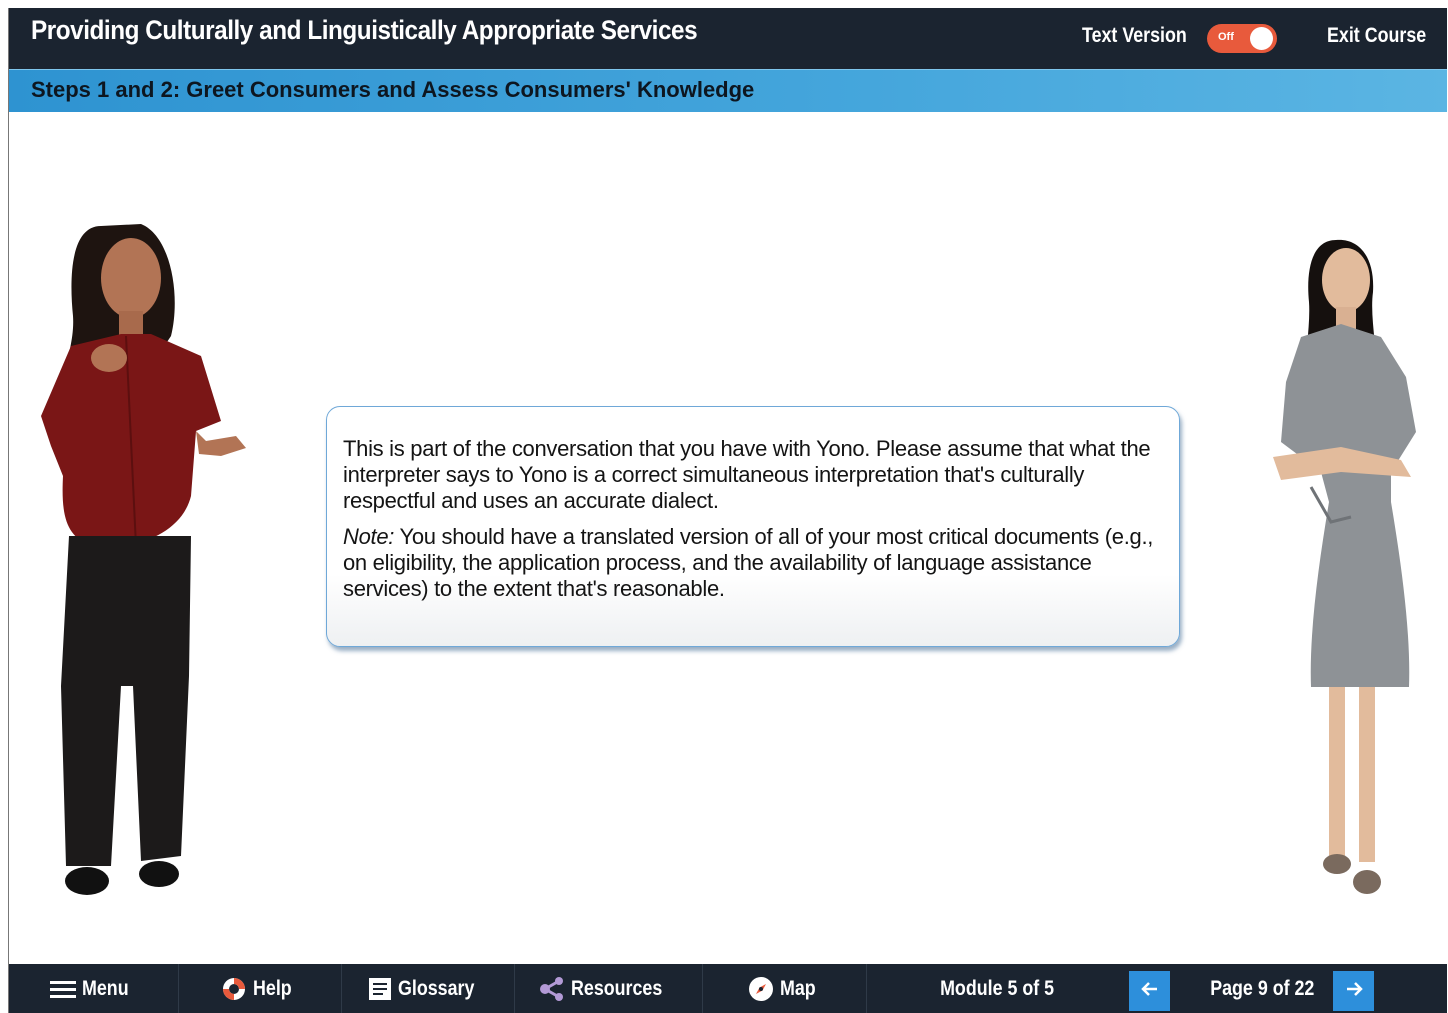  I want to click on help-button: Help, so click(260, 988).